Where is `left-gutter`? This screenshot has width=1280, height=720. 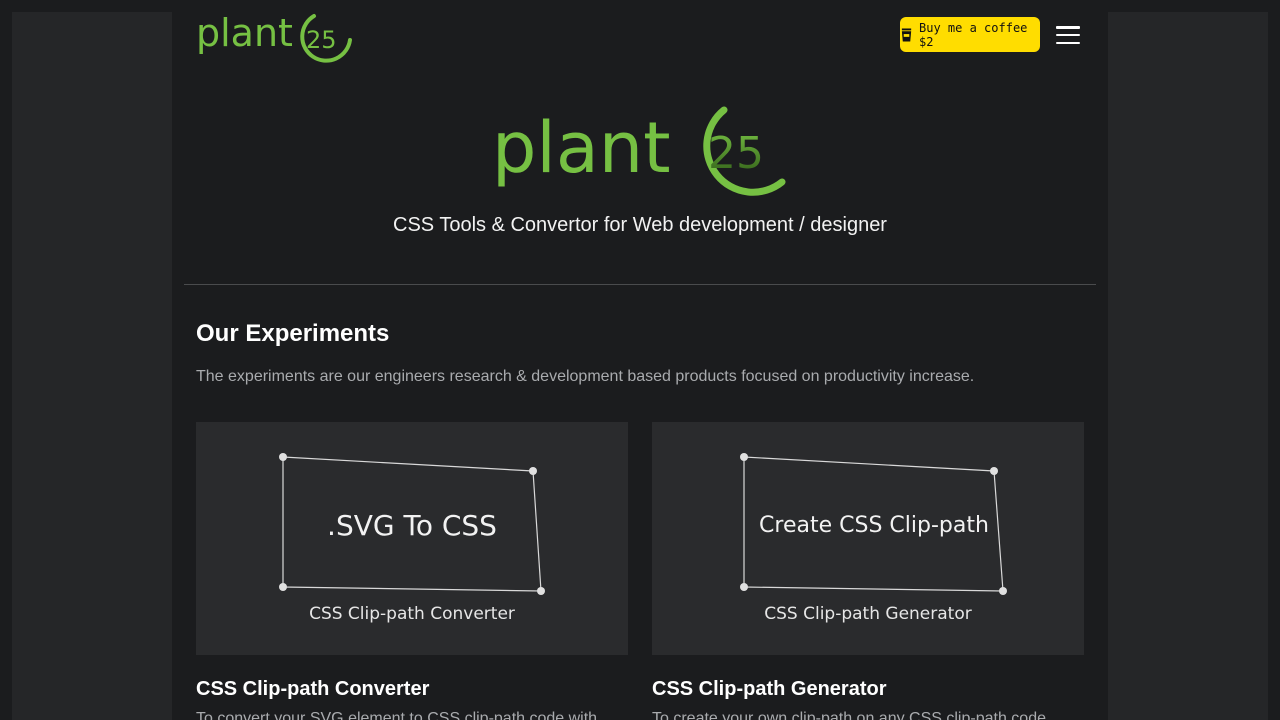 left-gutter is located at coordinates (92, 366).